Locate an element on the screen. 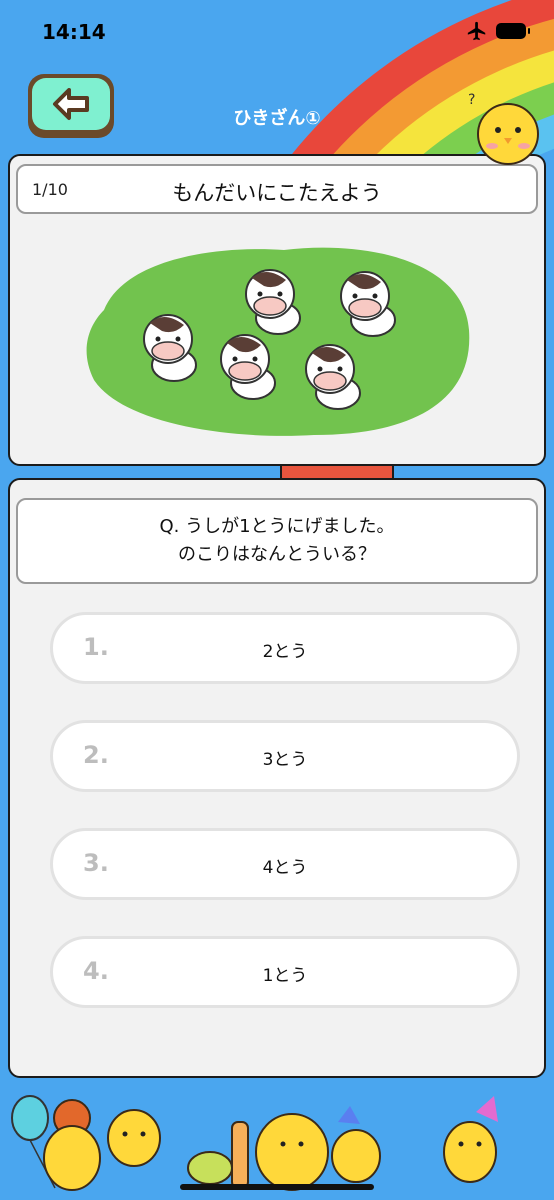 The image size is (554, 1200). answer-label: 4とう is located at coordinates (285, 868).